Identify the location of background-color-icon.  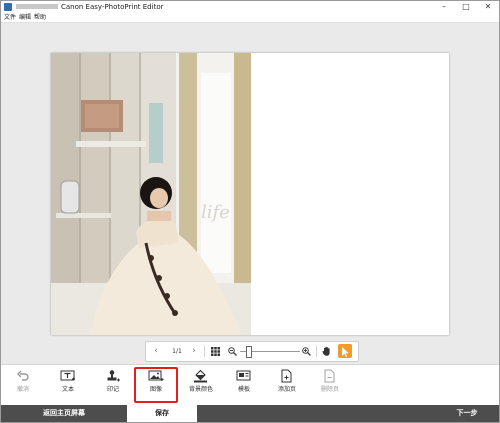
(200, 376).